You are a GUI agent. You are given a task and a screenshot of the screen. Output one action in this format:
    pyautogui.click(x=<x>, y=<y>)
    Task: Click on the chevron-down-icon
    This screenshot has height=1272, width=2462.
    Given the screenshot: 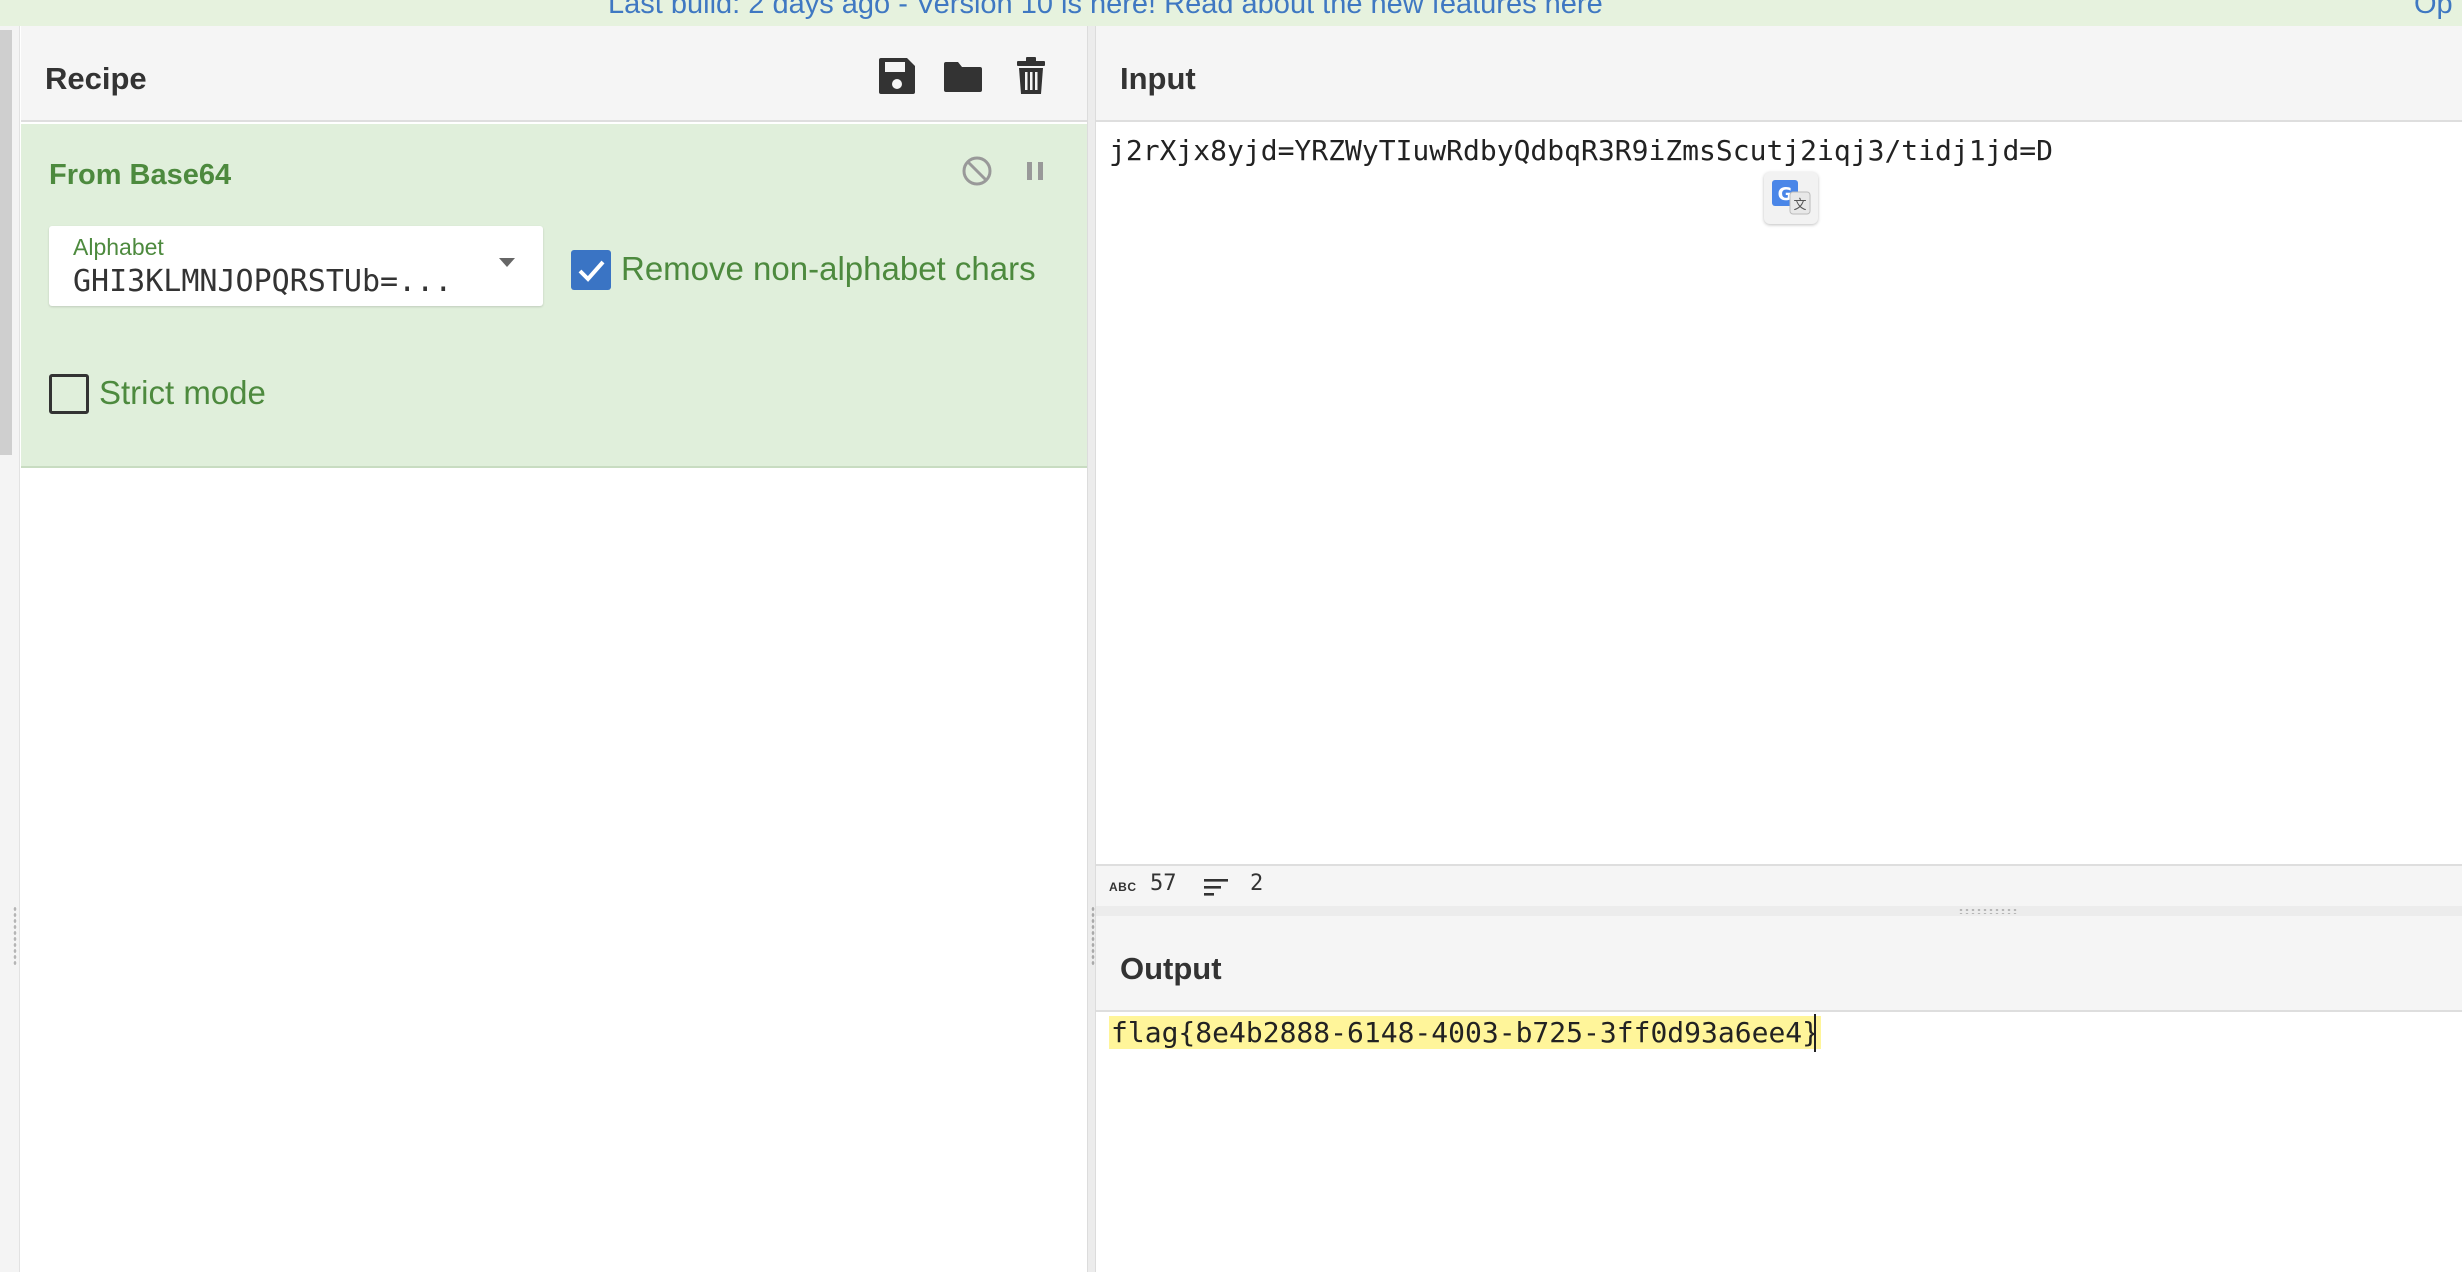 What is the action you would take?
    pyautogui.click(x=507, y=262)
    